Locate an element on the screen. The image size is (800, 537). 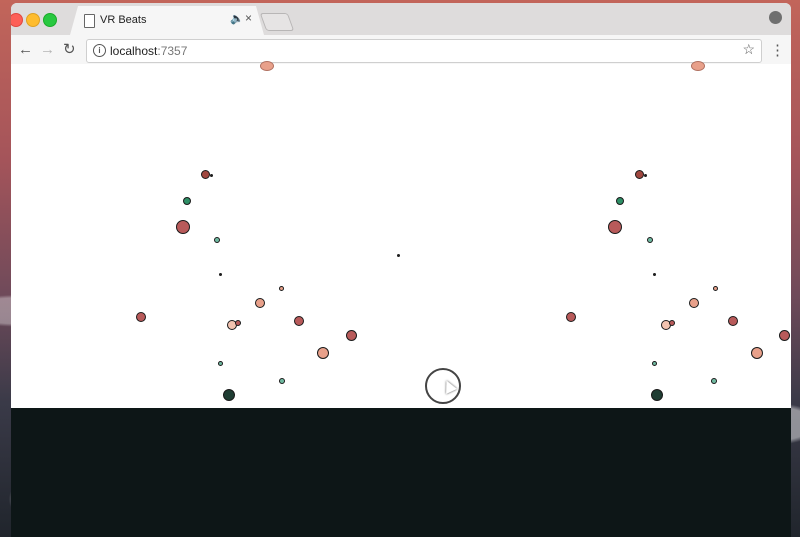
forward-button: → is located at coordinates (47, 50).